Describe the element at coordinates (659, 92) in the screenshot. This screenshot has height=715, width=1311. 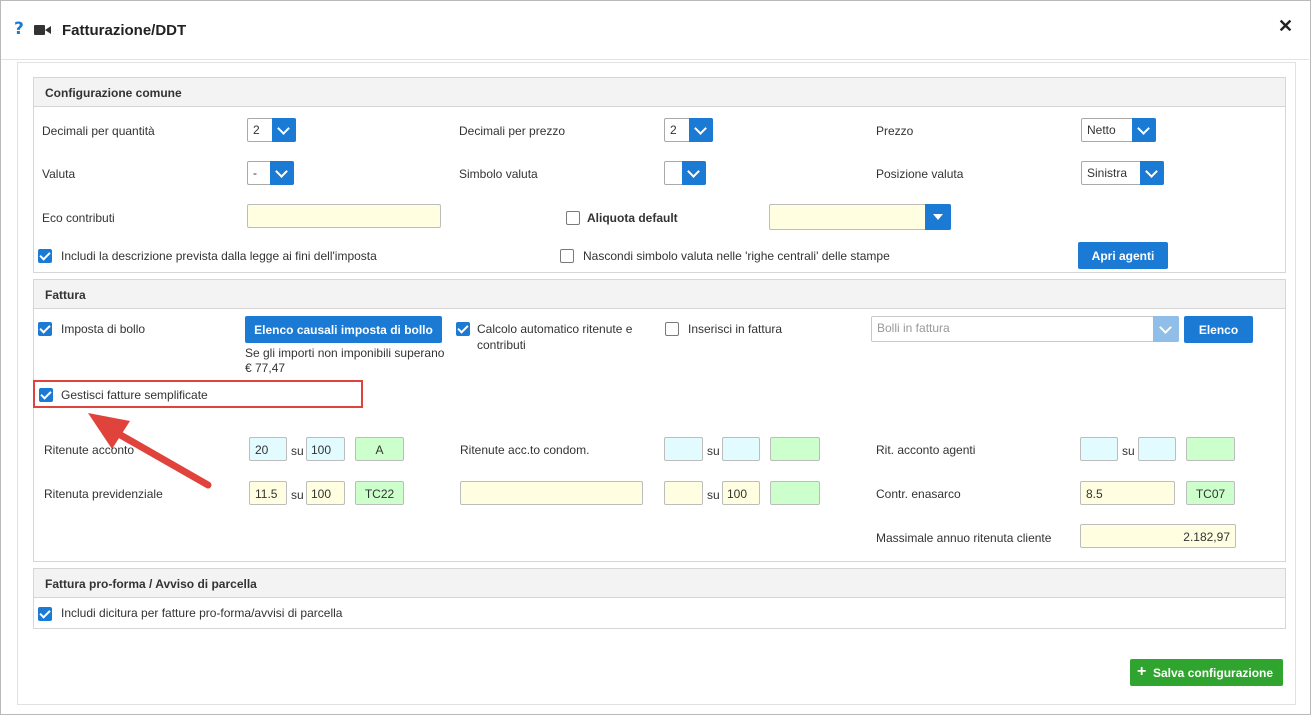
I see `common-config-header: Configurazione comune` at that location.